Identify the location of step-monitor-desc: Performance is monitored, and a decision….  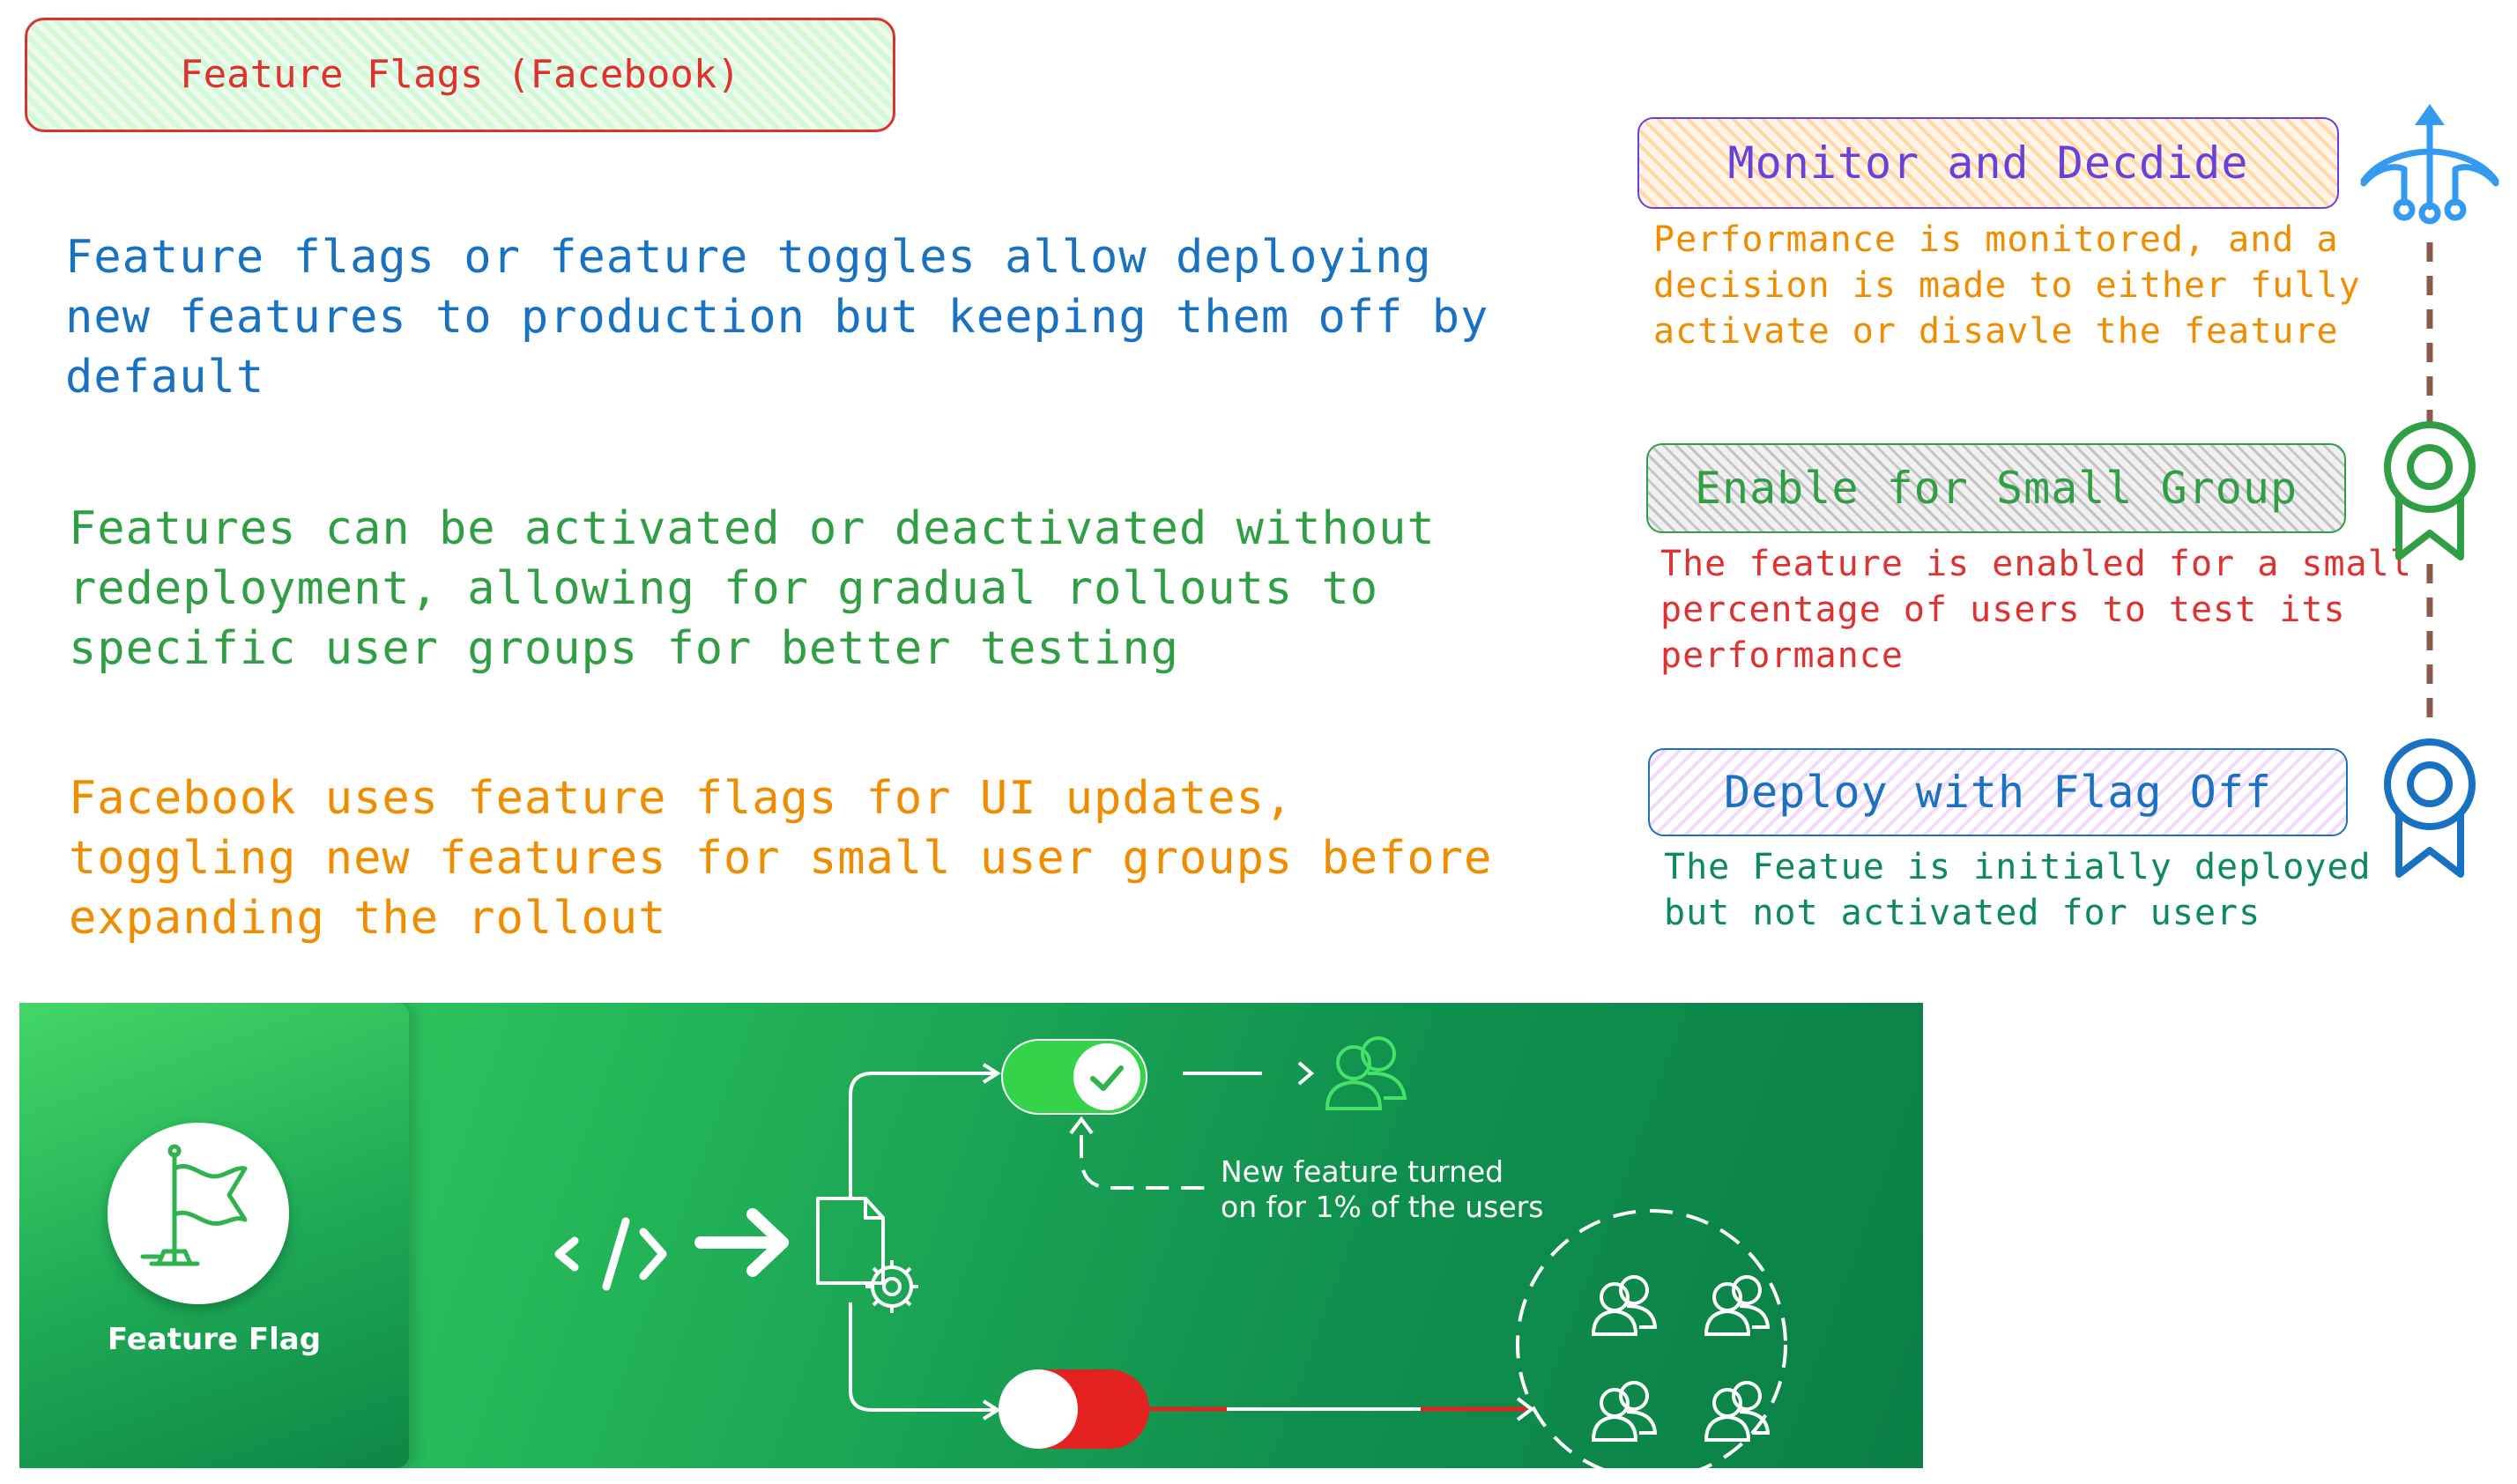
(2007, 285).